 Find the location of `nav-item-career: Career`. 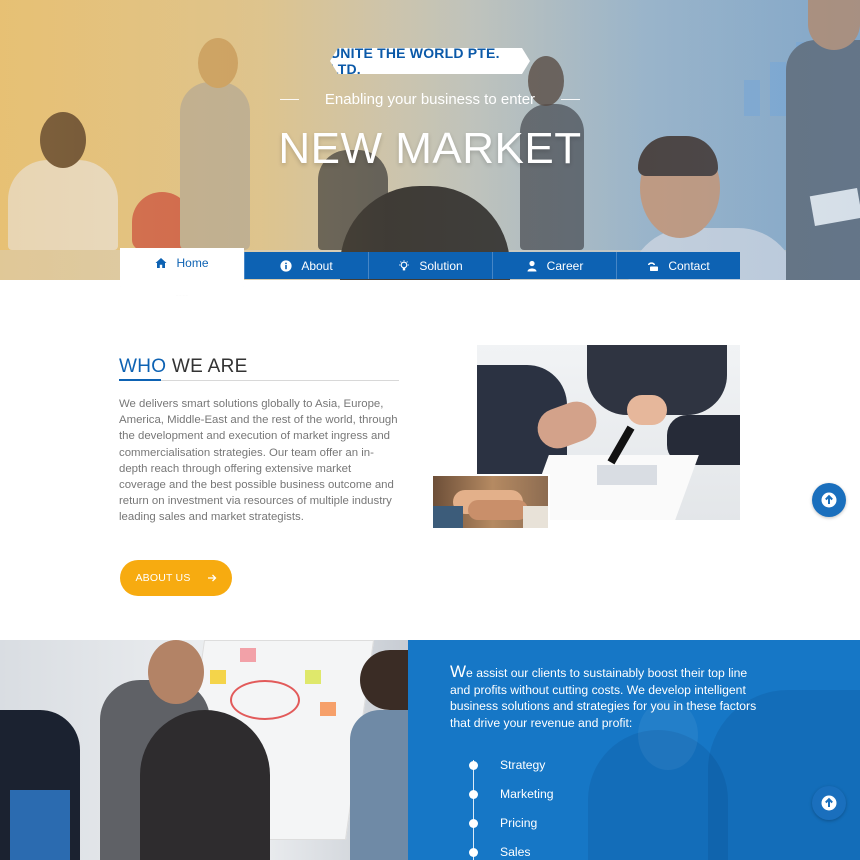

nav-item-career: Career is located at coordinates (554, 265).